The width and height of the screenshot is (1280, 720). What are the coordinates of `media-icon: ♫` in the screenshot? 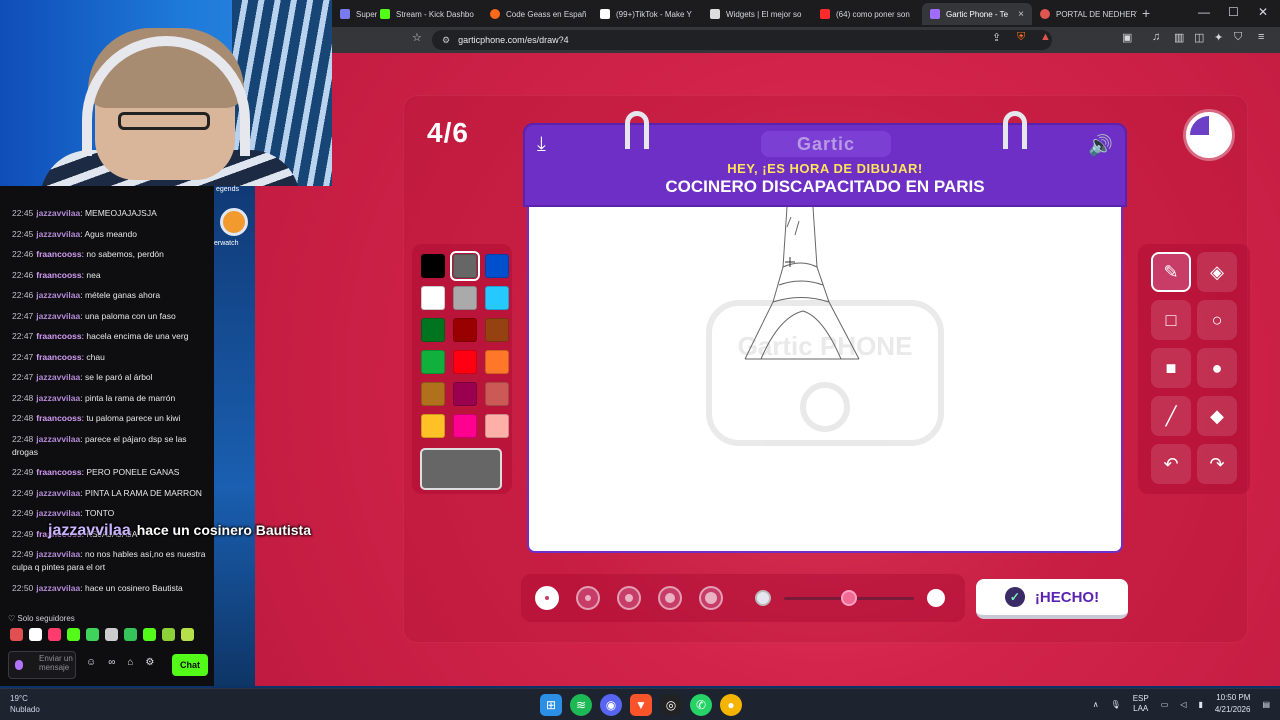 It's located at (1156, 37).